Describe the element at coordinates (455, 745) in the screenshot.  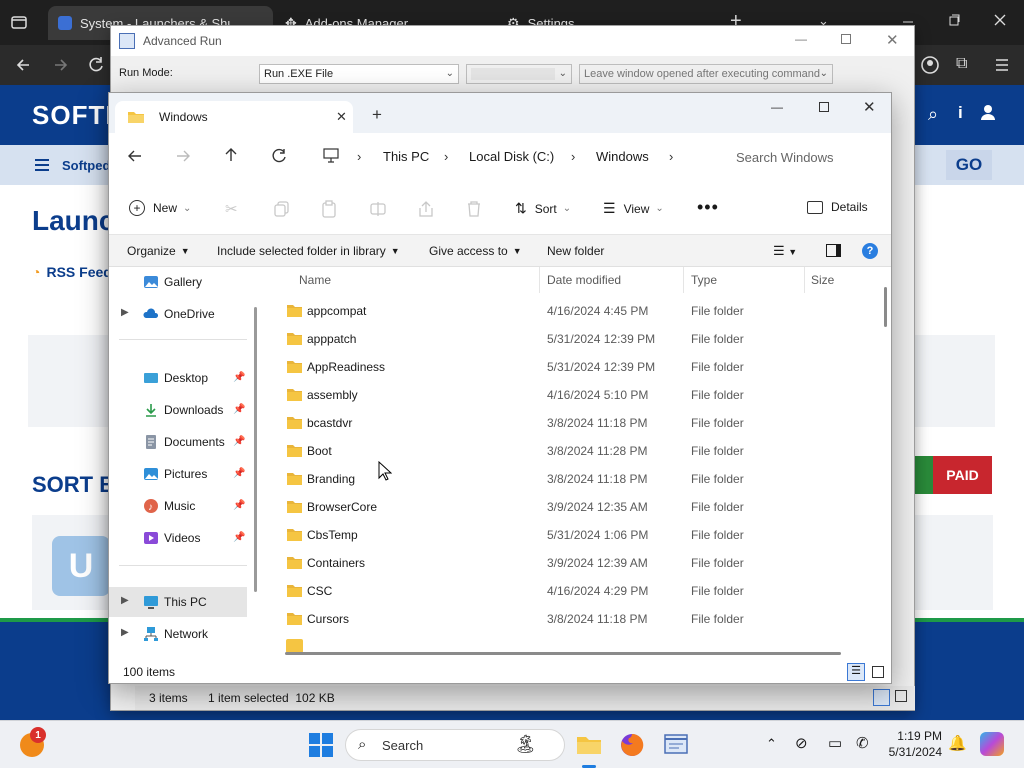
I see `taskbar-search: ⌕ Search 🏝` at that location.